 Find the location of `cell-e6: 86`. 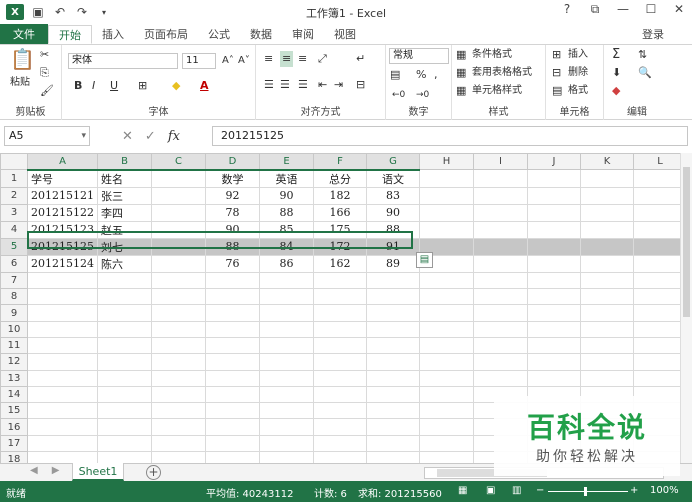

cell-e6: 86 is located at coordinates (286, 263).